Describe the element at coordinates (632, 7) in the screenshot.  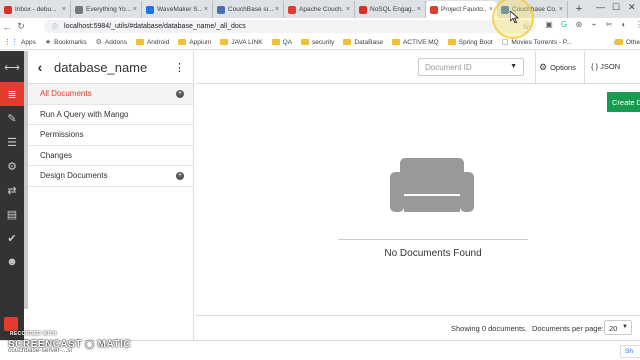
I see `close-window-icon: ✕` at that location.